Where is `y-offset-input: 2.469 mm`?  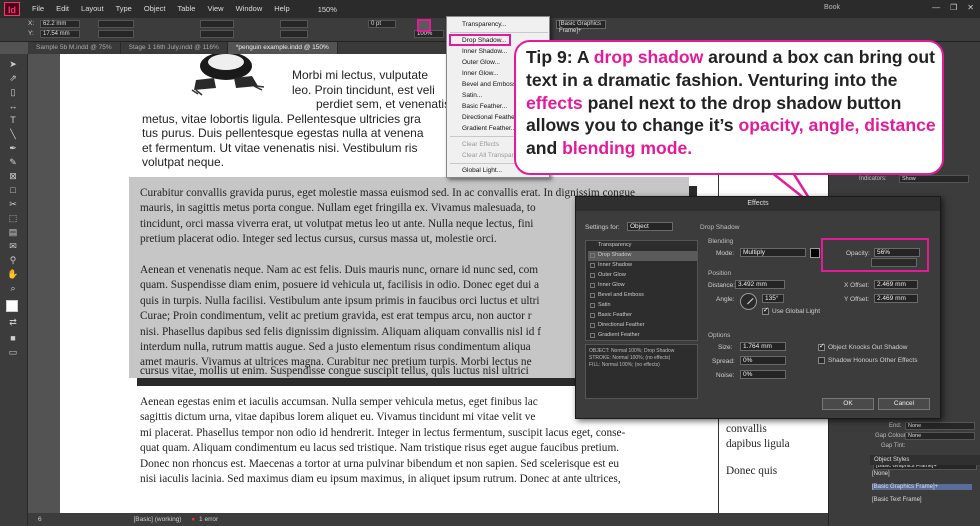 y-offset-input: 2.469 mm is located at coordinates (896, 298).